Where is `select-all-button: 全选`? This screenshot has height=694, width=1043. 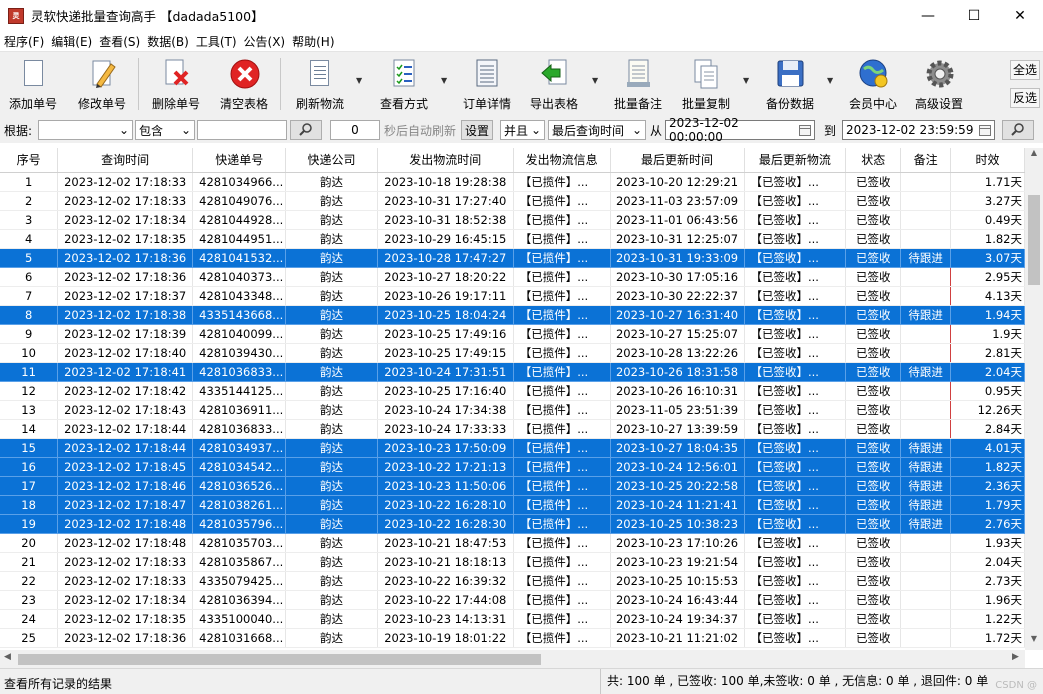
select-all-button: 全选 is located at coordinates (1025, 70).